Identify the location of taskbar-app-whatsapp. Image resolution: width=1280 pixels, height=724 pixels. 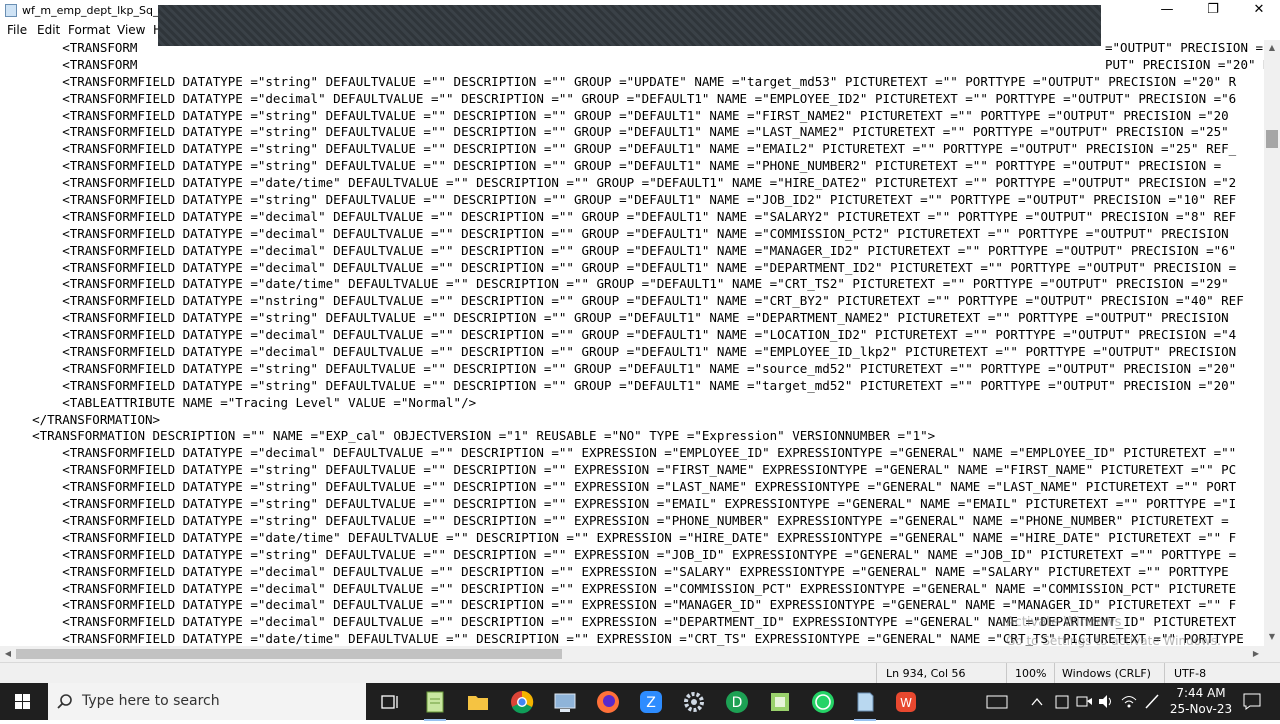
(823, 702).